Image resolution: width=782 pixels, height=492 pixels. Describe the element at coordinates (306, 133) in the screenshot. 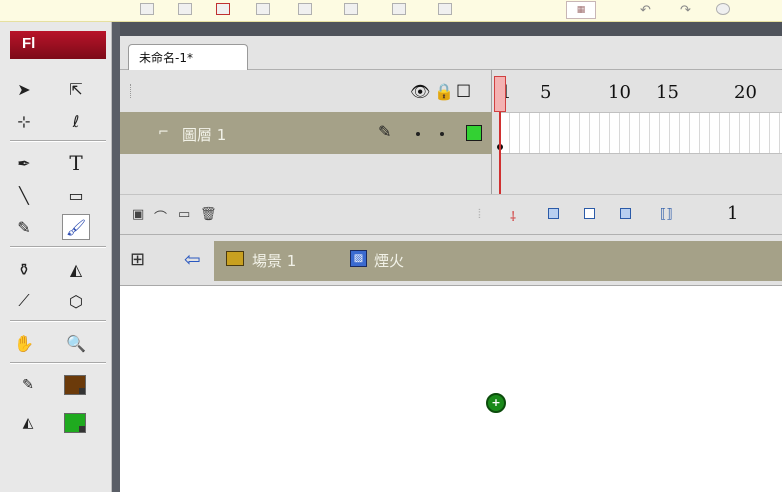

I see `layer-row: ⌐ 圖層 1 ✎` at that location.